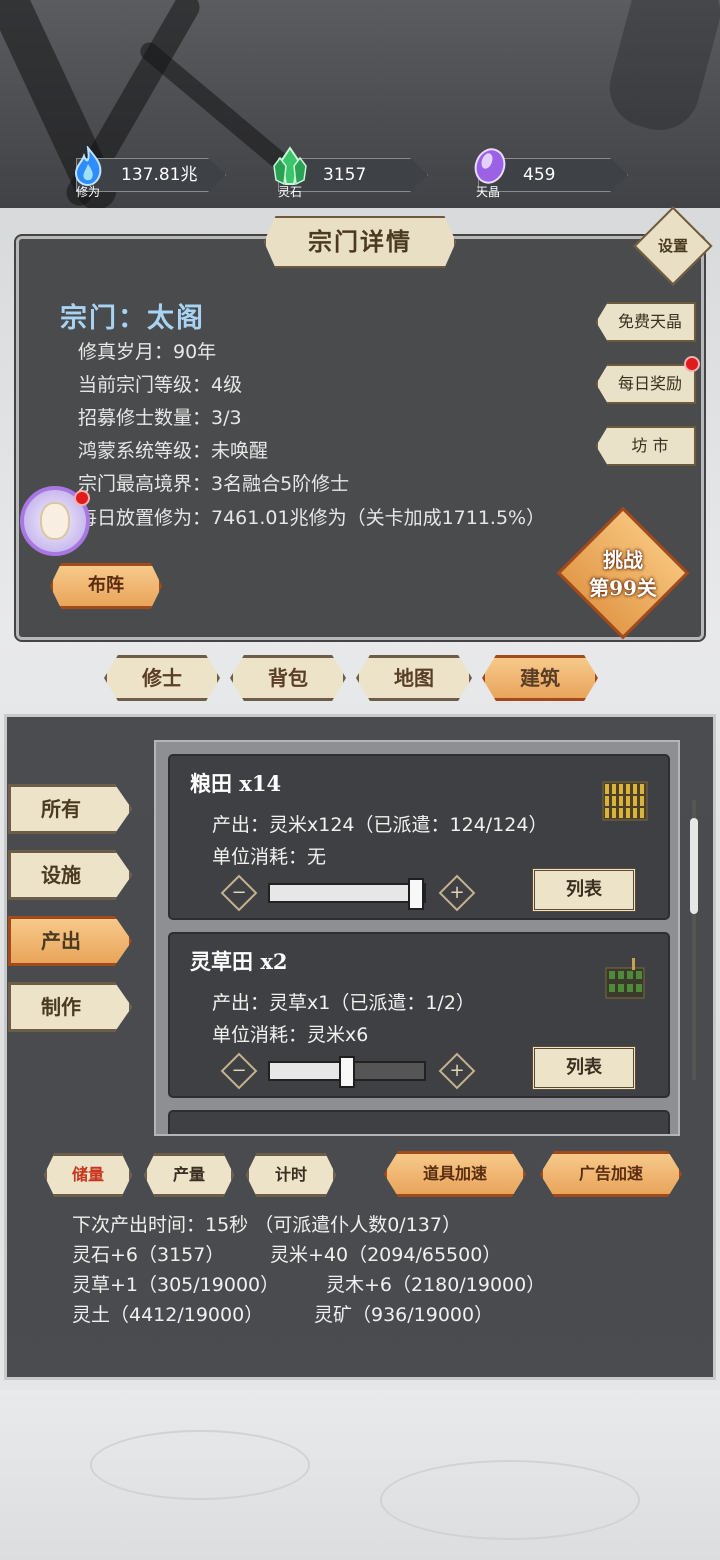 The image size is (720, 1560). I want to click on info-recruit-count: 招募修士数量：3/3, so click(160, 418).